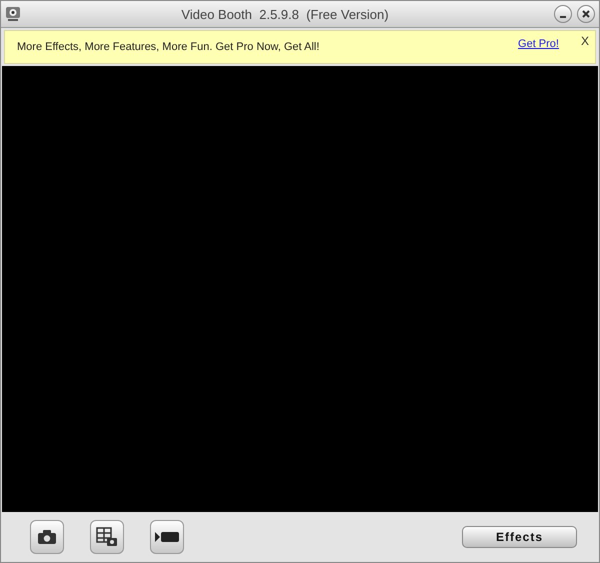 The width and height of the screenshot is (600, 563). Describe the element at coordinates (13, 14) in the screenshot. I see `webcam-icon` at that location.